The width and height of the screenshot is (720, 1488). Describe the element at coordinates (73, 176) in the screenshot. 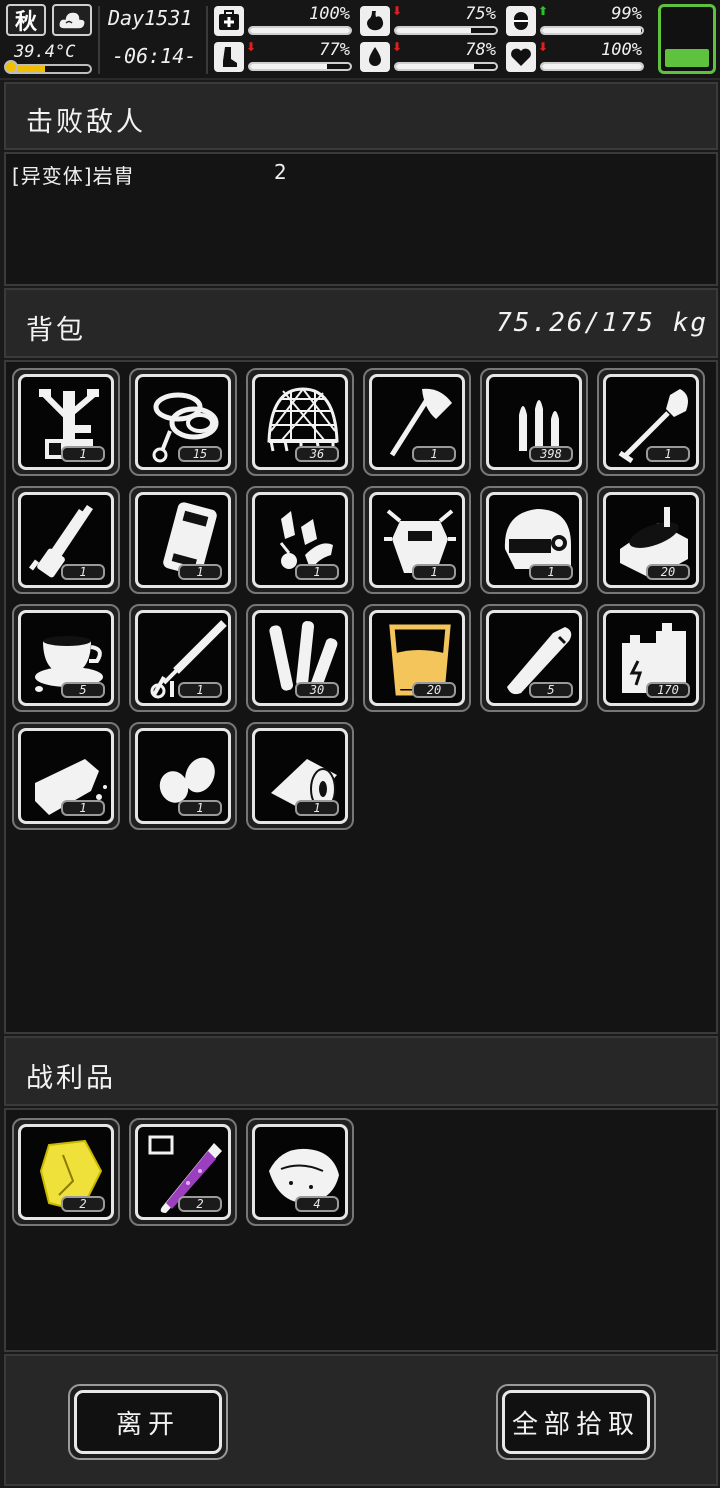

I see `enemy-name: [异变体]岩胄` at that location.